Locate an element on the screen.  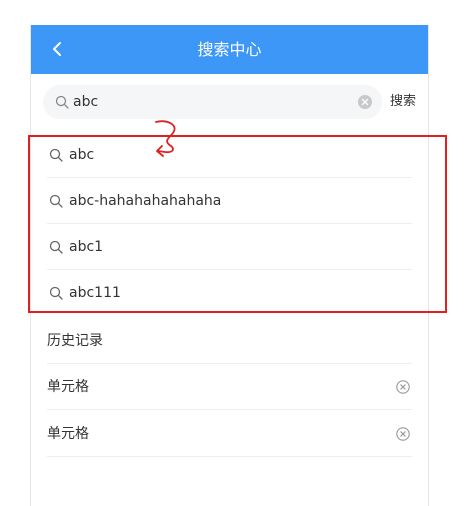
search-input is located at coordinates (208, 102).